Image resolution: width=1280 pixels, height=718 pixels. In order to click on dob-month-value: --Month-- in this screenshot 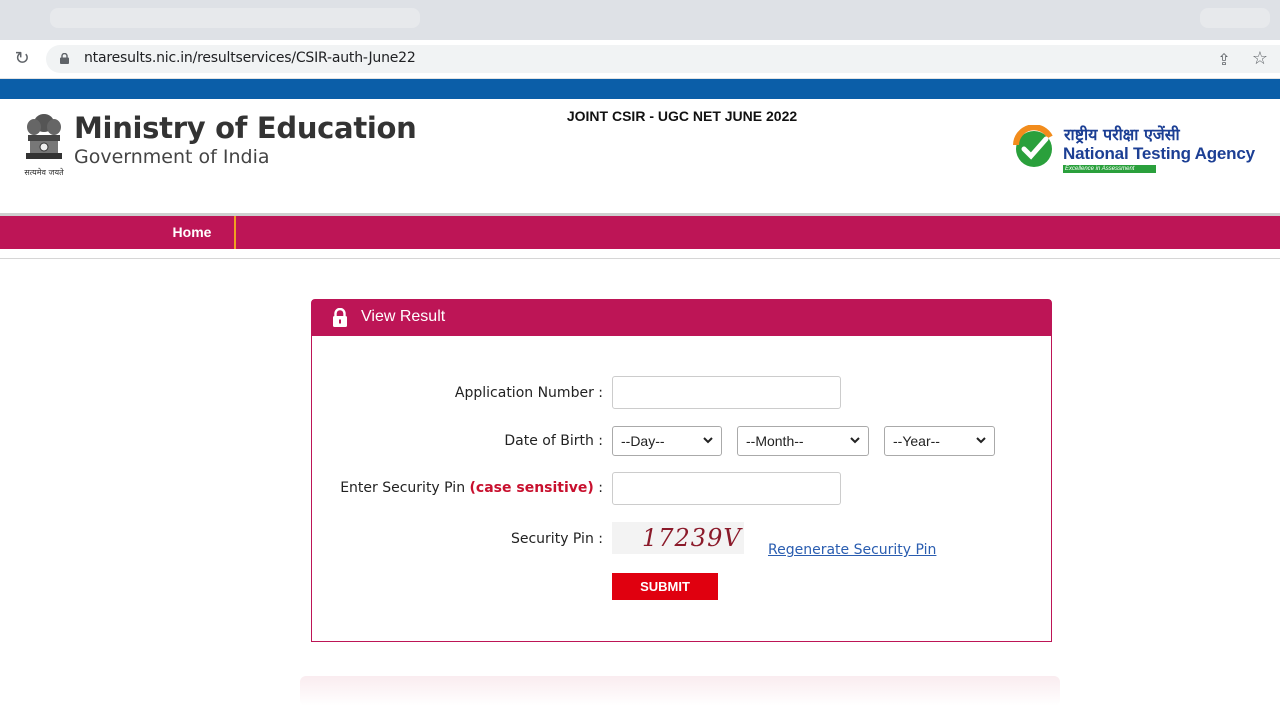, I will do `click(775, 441)`.